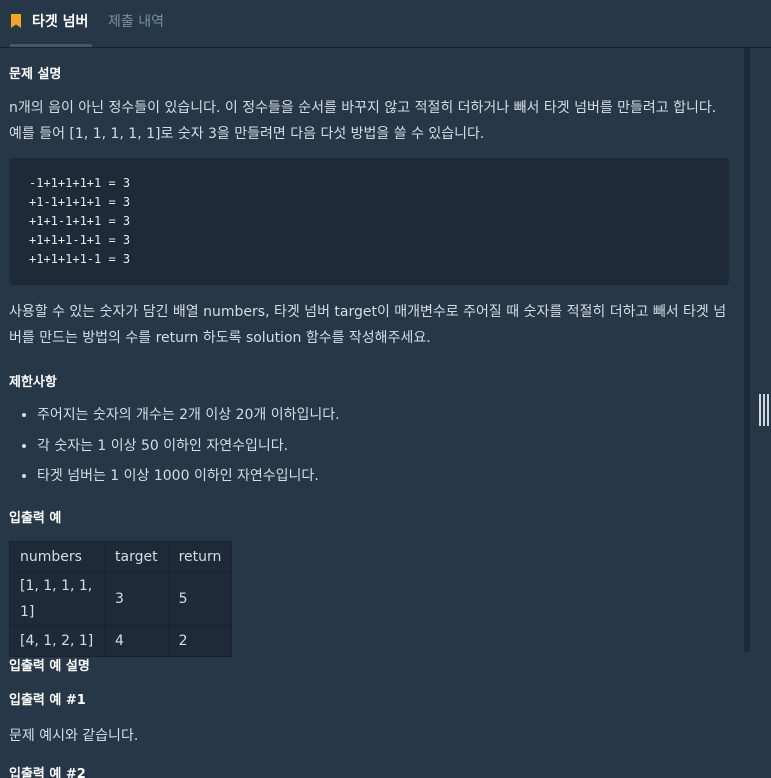 The width and height of the screenshot is (771, 778). I want to click on code-line: -1+1+1+1+1 = 3, so click(80, 183).